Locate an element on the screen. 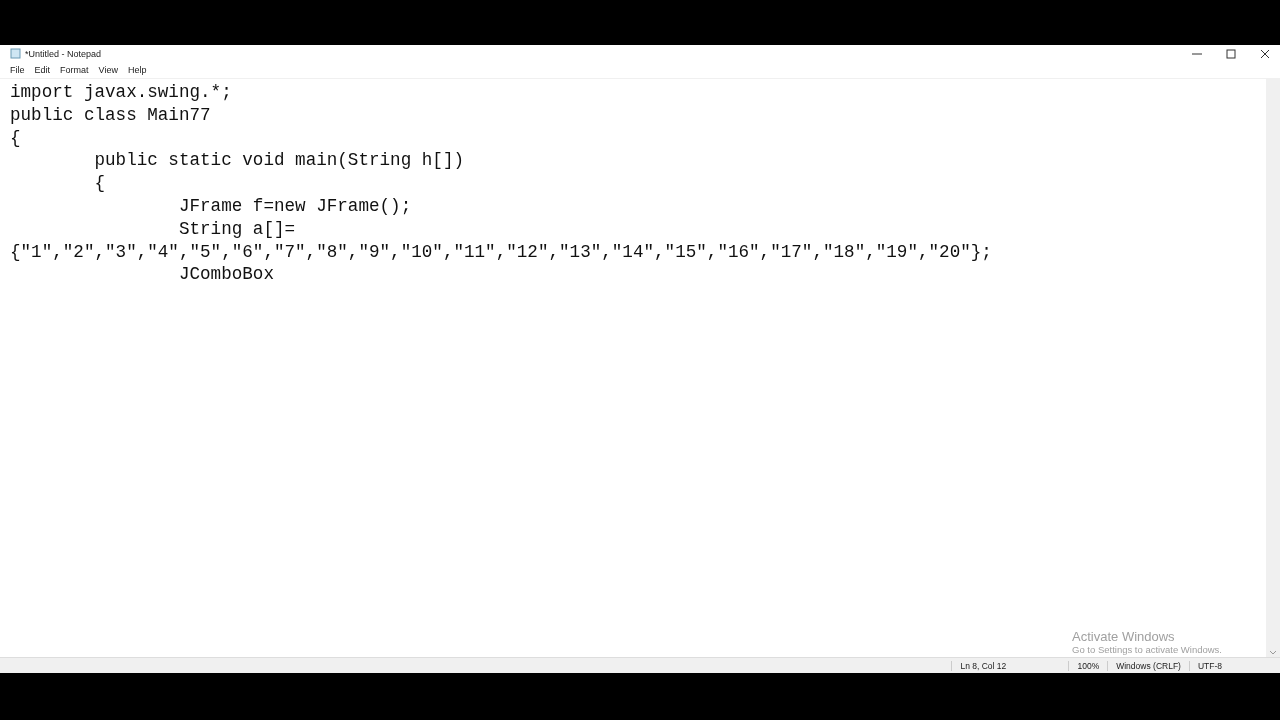 The image size is (1280, 720). code-line: {"1","2","3","4","5","6","7","8","9","10","11","12","13","14","15","16","17","18","19","20"}; is located at coordinates (501, 252).